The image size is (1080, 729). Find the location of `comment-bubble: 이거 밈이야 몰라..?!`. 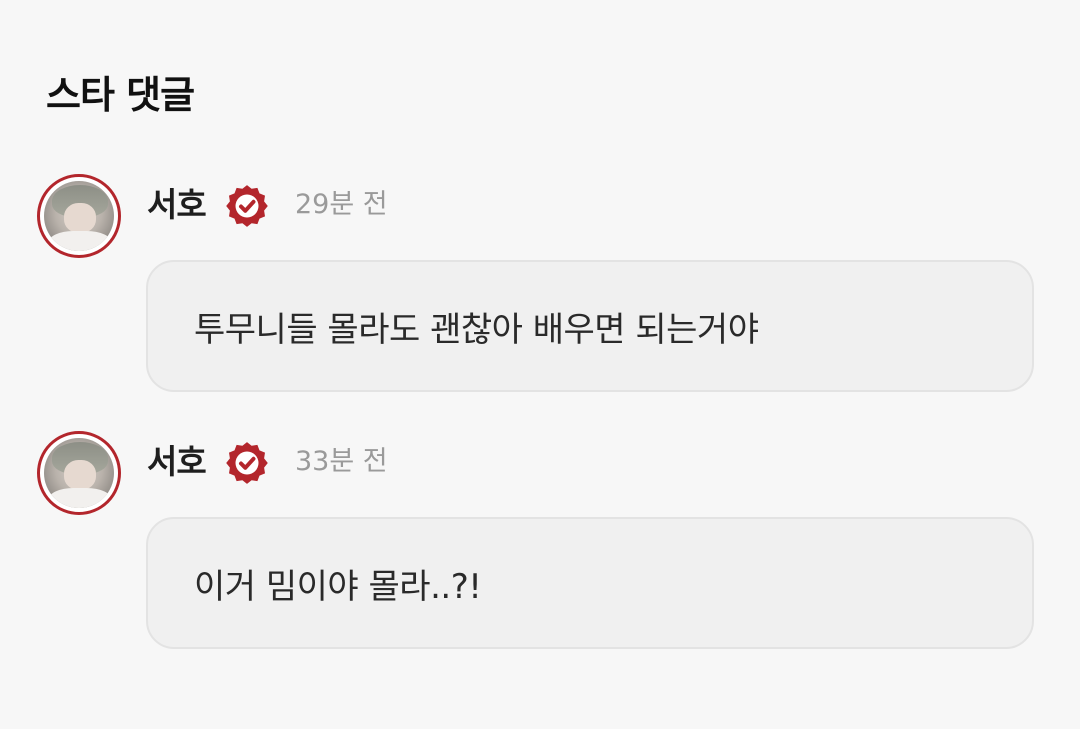

comment-bubble: 이거 밈이야 몰라..?! is located at coordinates (590, 583).